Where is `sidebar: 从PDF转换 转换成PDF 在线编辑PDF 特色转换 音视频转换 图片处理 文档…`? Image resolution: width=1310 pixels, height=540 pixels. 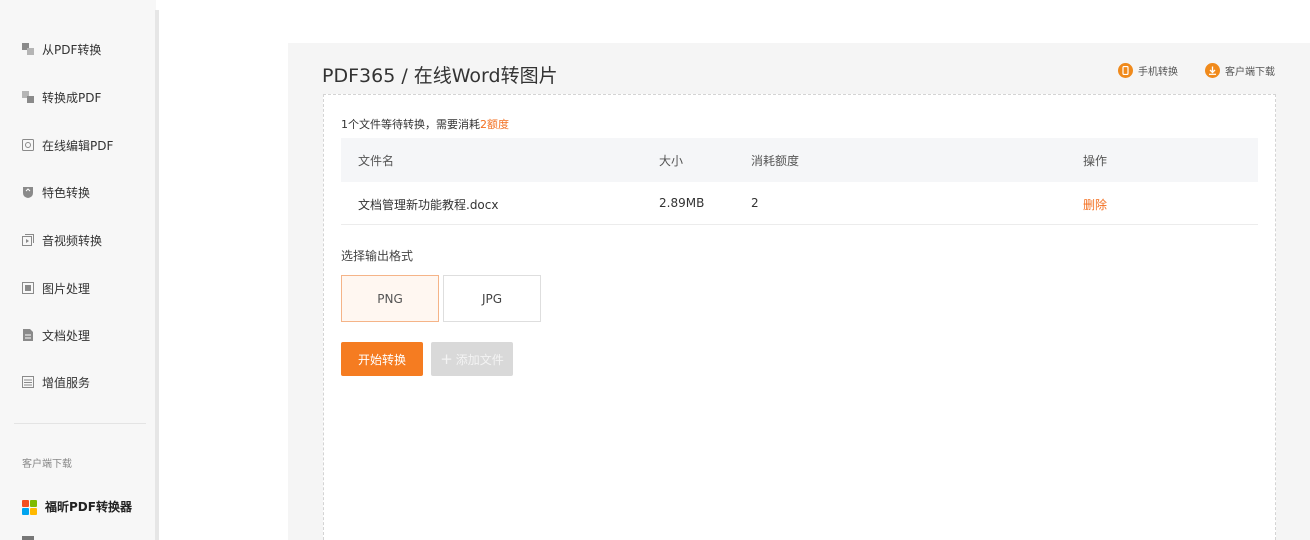 sidebar: 从PDF转换 转换成PDF 在线编辑PDF 特色转换 音视频转换 图片处理 文档… is located at coordinates (78, 270).